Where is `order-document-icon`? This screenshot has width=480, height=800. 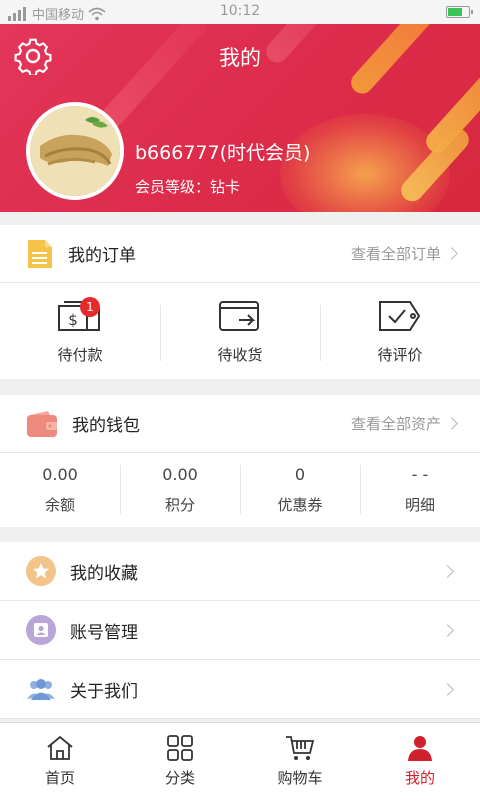 order-document-icon is located at coordinates (40, 253).